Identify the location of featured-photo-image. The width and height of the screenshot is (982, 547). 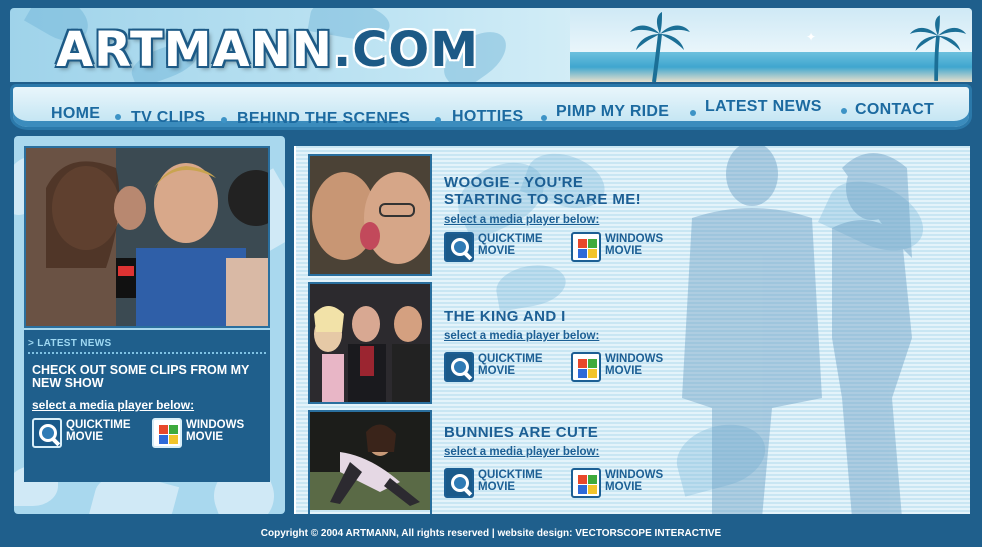
(147, 237).